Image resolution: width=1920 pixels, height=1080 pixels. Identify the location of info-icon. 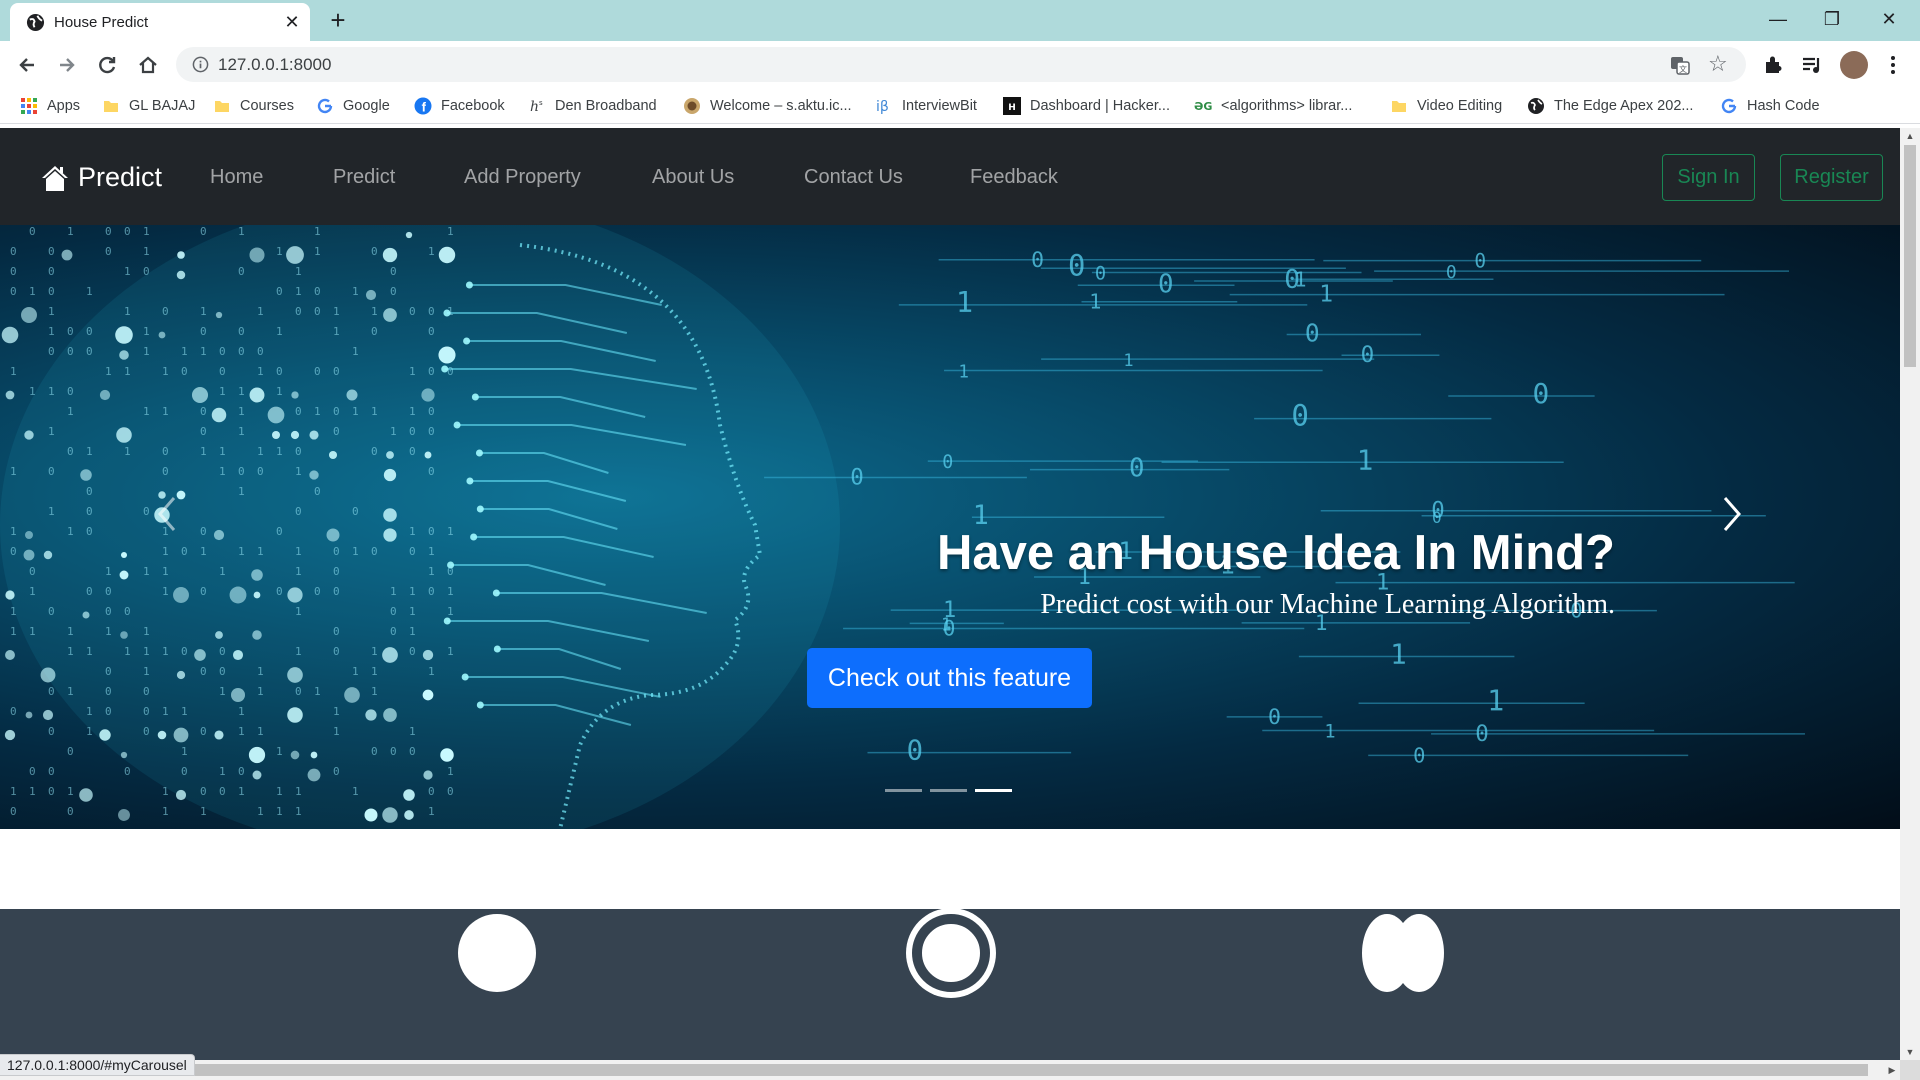
(200, 64).